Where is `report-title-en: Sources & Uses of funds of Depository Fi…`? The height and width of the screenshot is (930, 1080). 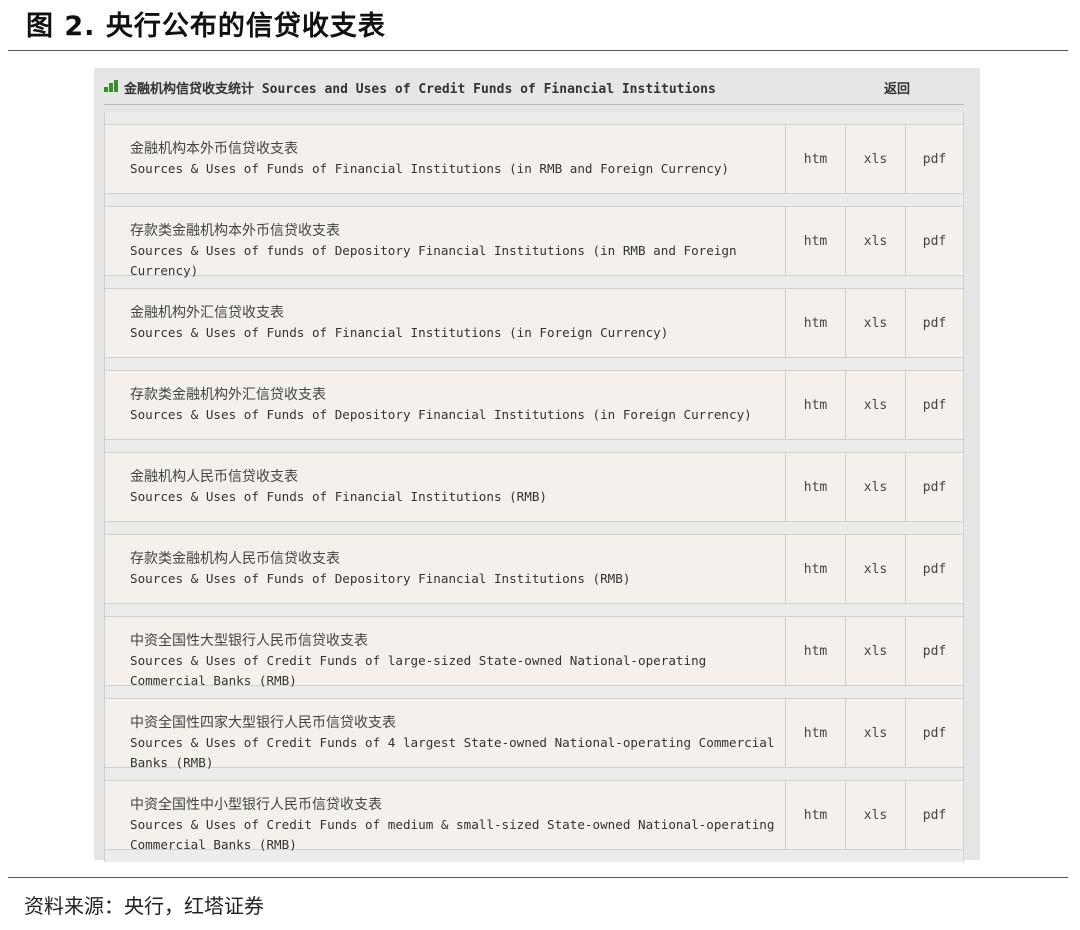
report-title-en: Sources & Uses of funds of Depository Fi… is located at coordinates (433, 260).